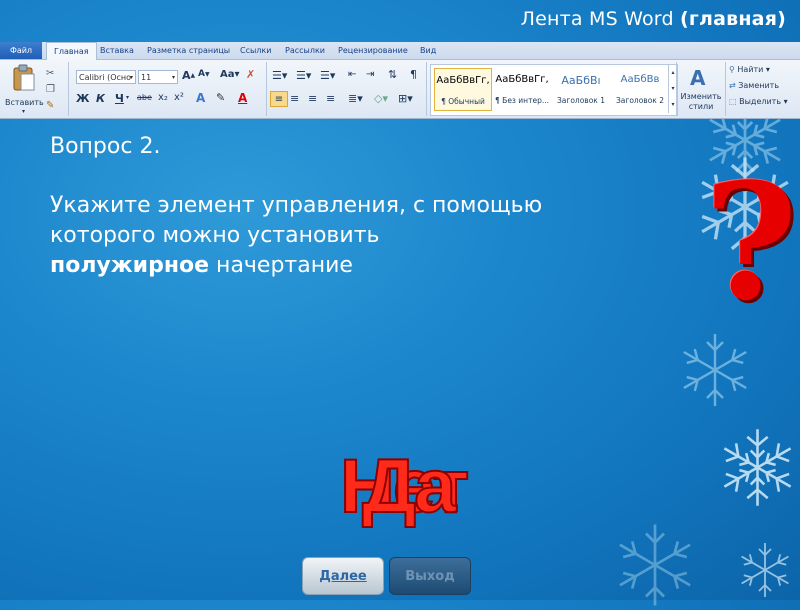 The image size is (800, 610). Describe the element at coordinates (23, 111) in the screenshot. I see `paste-dropdown-icon: ▾` at that location.